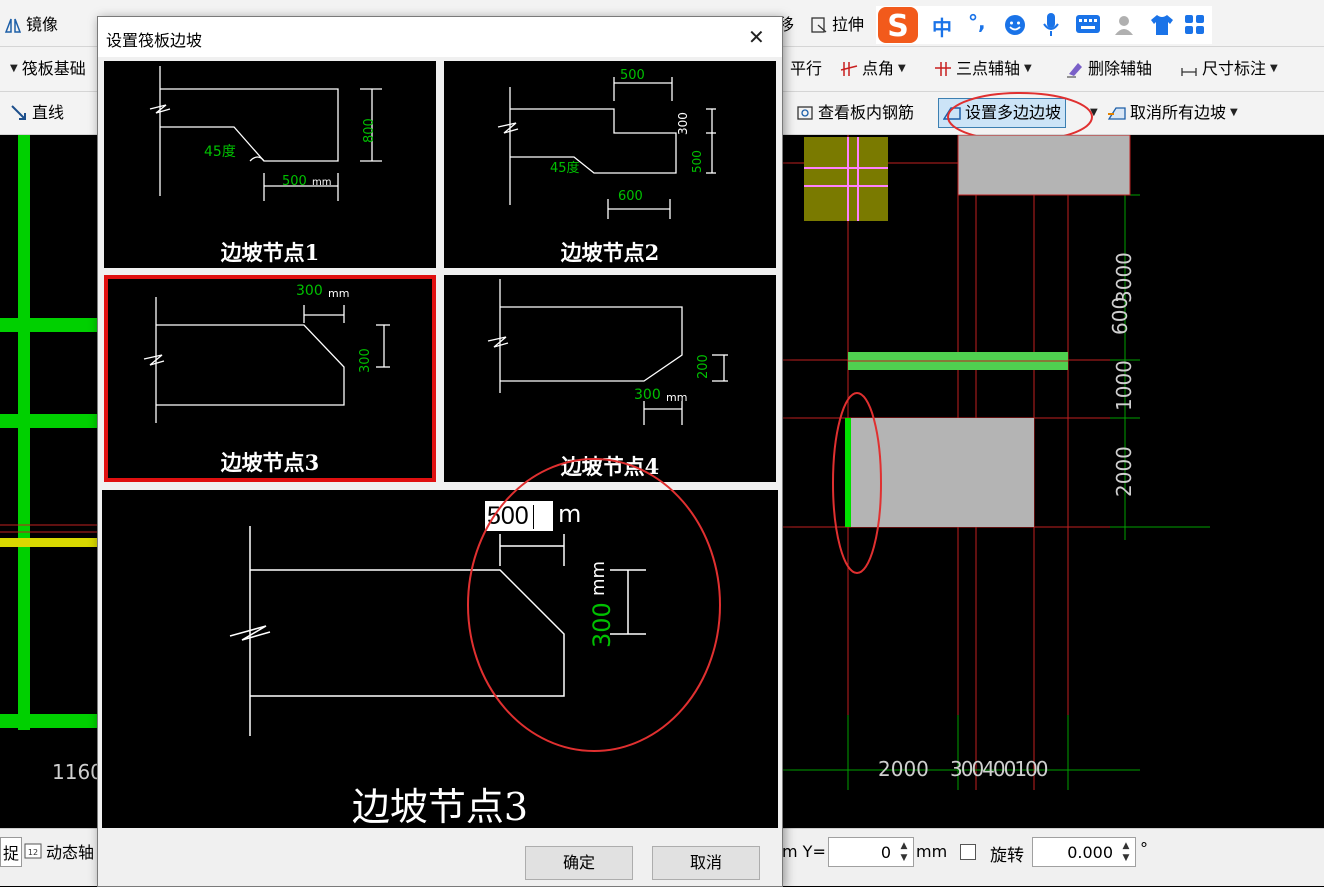 This screenshot has width=1324, height=887. Describe the element at coordinates (154, 40) in the screenshot. I see `dialog-title: 设置筏板边坡` at that location.